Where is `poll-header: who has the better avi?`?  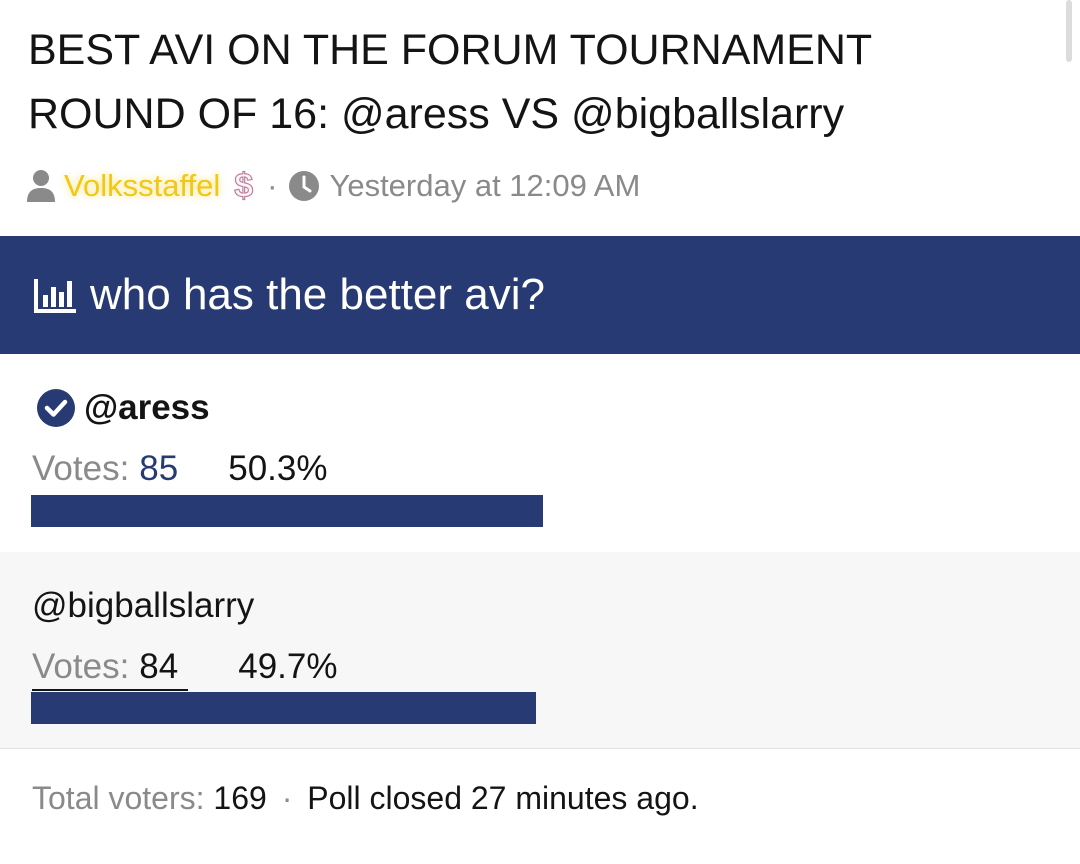
poll-header: who has the better avi? is located at coordinates (540, 295).